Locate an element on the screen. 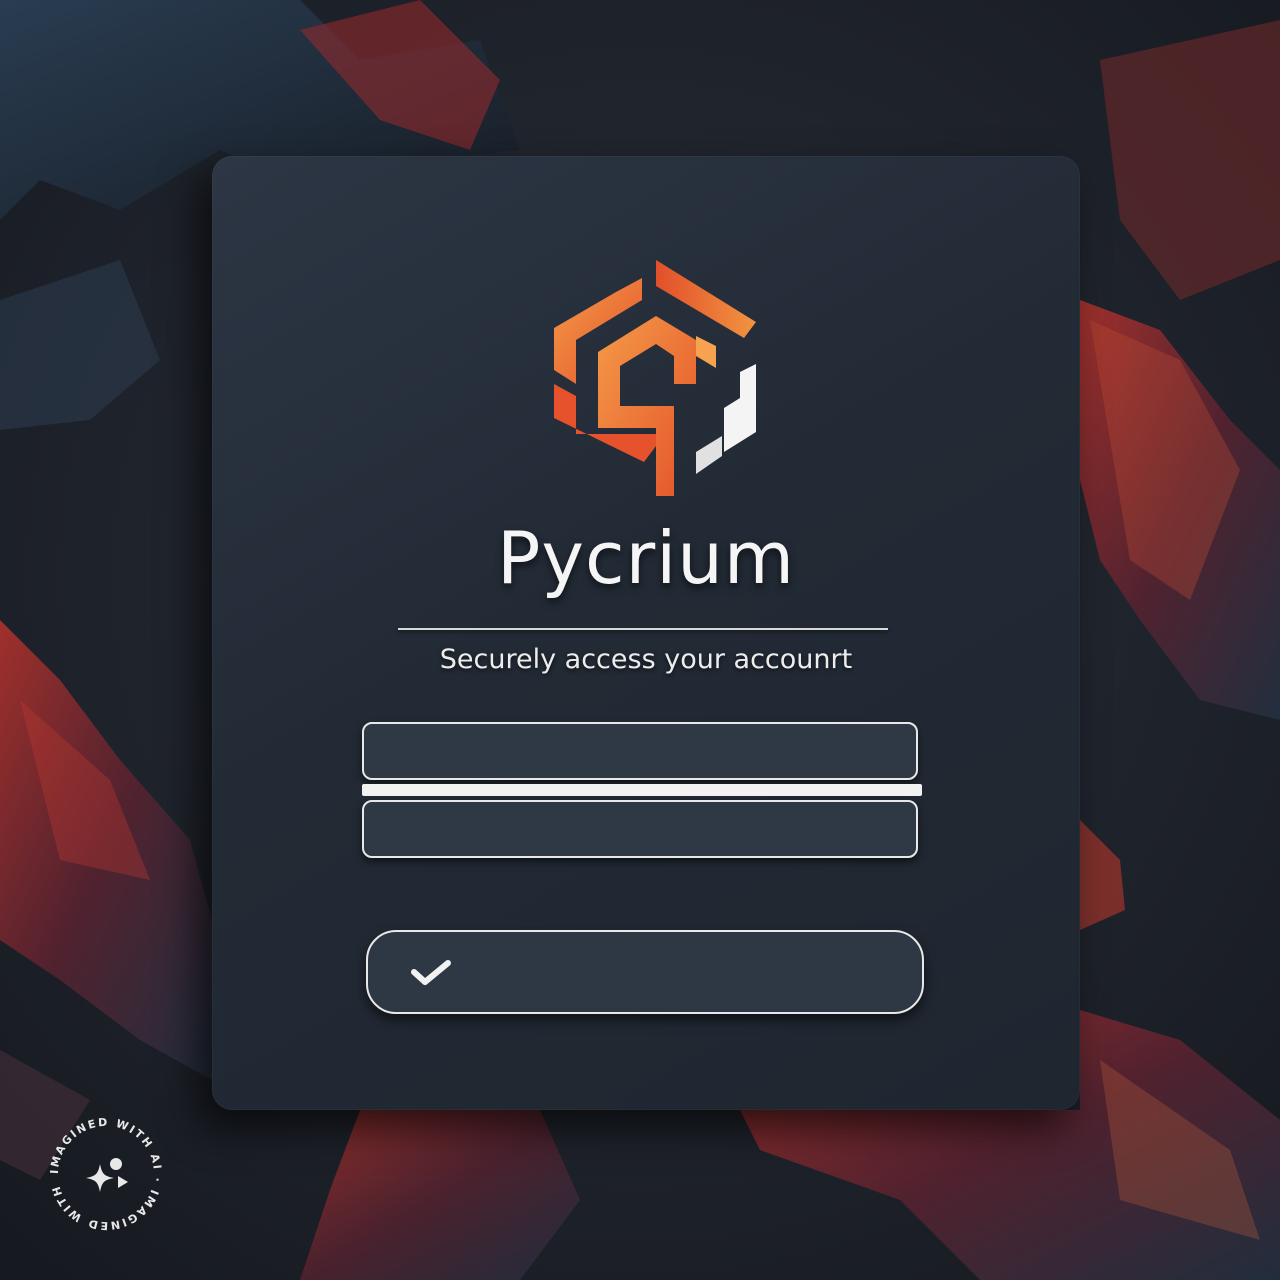 The image size is (1280, 1280). field-separator is located at coordinates (642, 790).